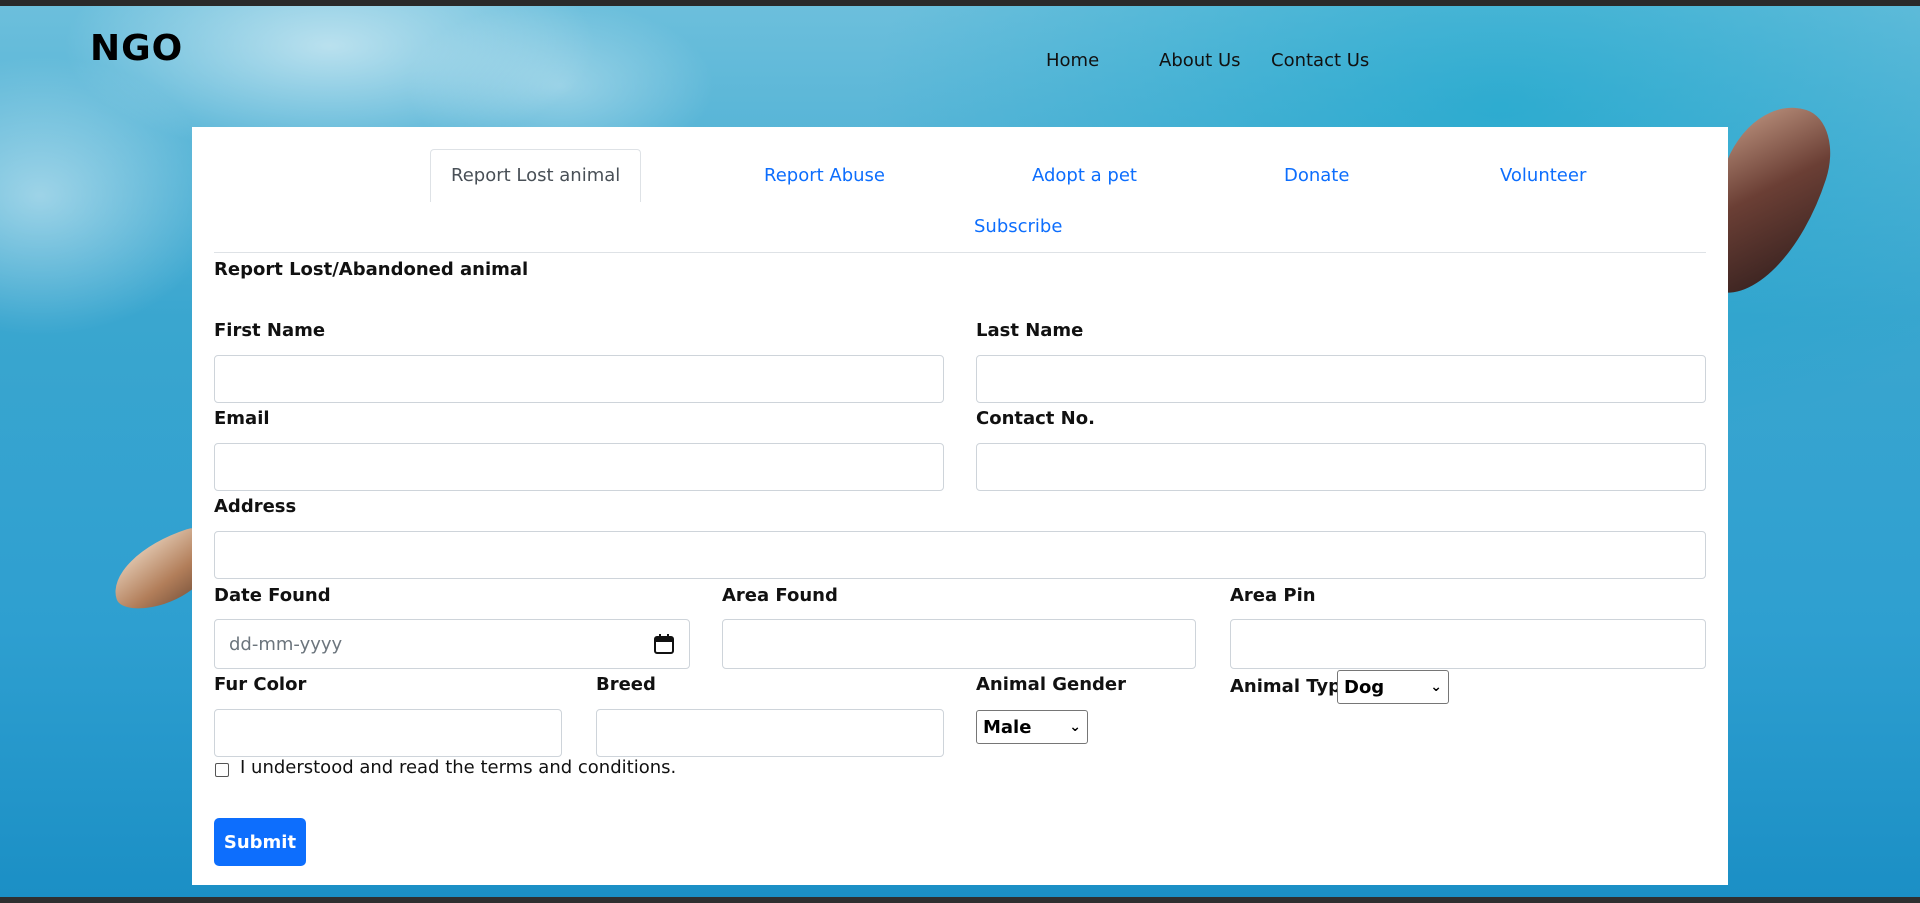 Image resolution: width=1920 pixels, height=903 pixels. Describe the element at coordinates (824, 175) in the screenshot. I see `tab-report-abuse: Report Abuse` at that location.